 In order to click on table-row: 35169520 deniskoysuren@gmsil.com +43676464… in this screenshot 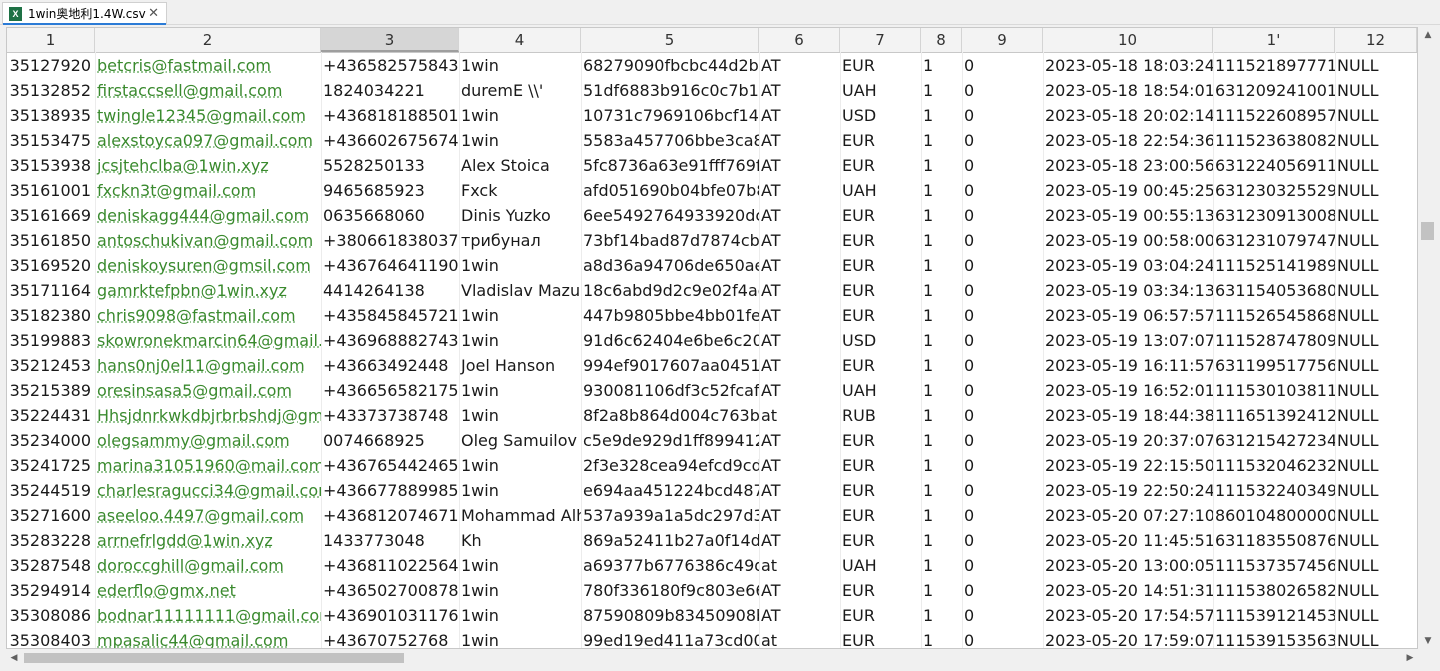, I will do `click(712, 265)`.